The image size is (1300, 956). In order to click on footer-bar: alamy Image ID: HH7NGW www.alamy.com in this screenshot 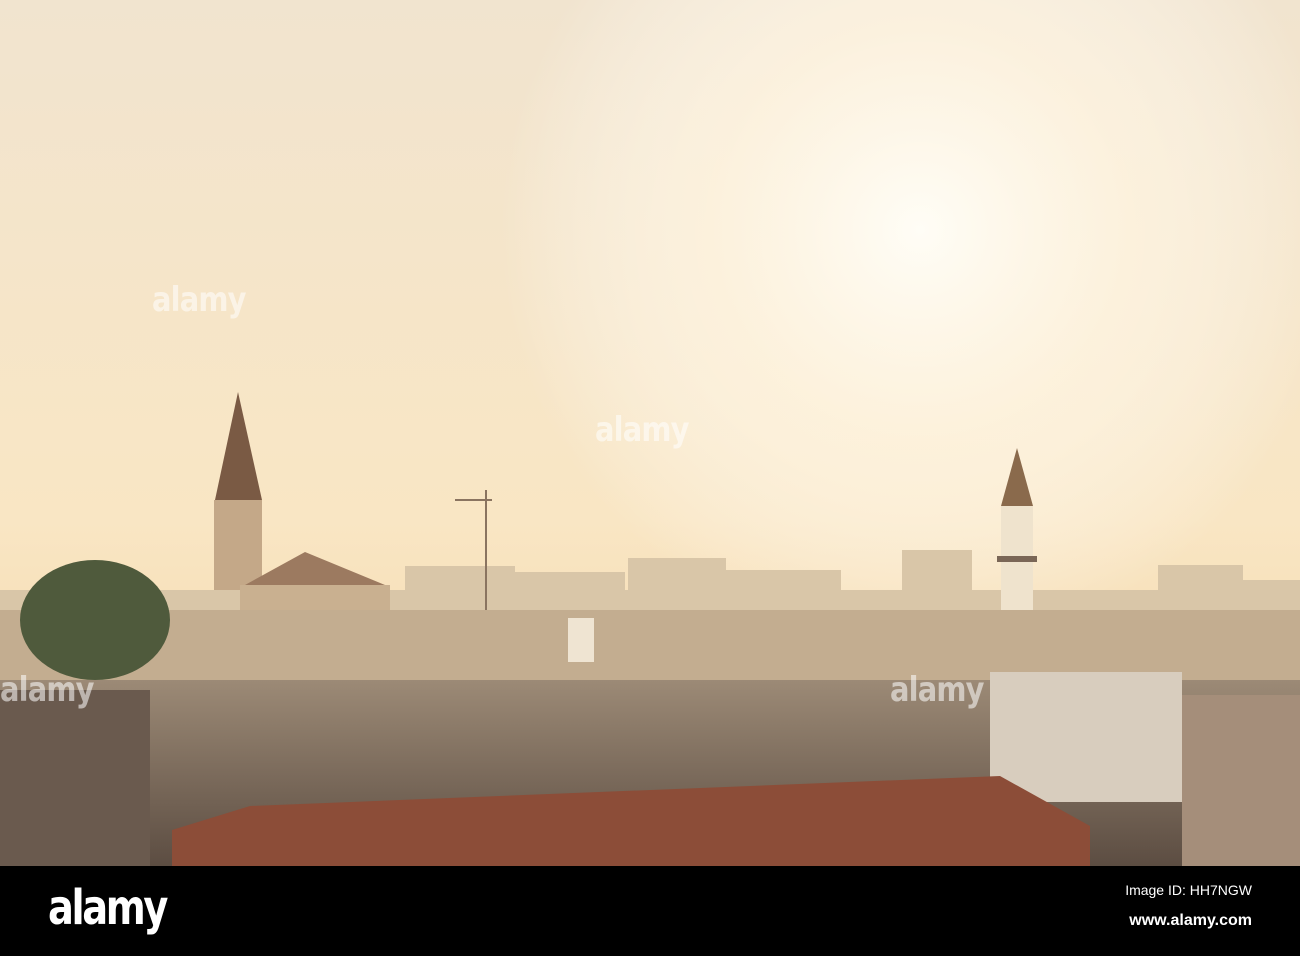, I will do `click(650, 911)`.